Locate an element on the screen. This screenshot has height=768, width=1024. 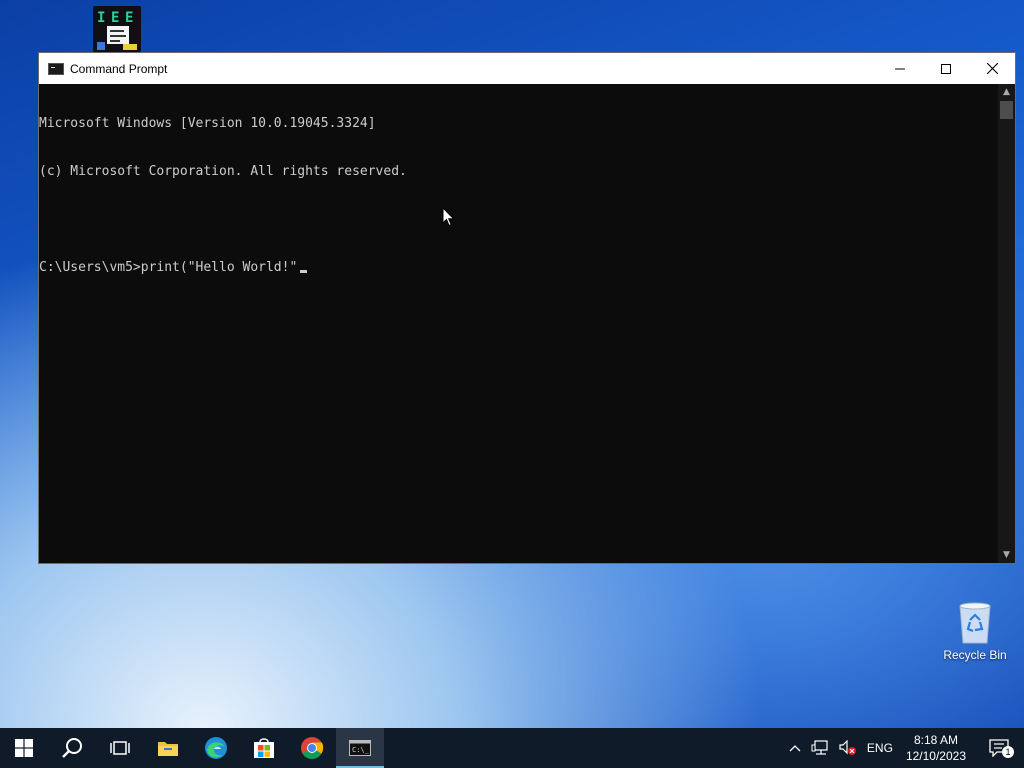
chrome-icon is located at coordinates (312, 748).